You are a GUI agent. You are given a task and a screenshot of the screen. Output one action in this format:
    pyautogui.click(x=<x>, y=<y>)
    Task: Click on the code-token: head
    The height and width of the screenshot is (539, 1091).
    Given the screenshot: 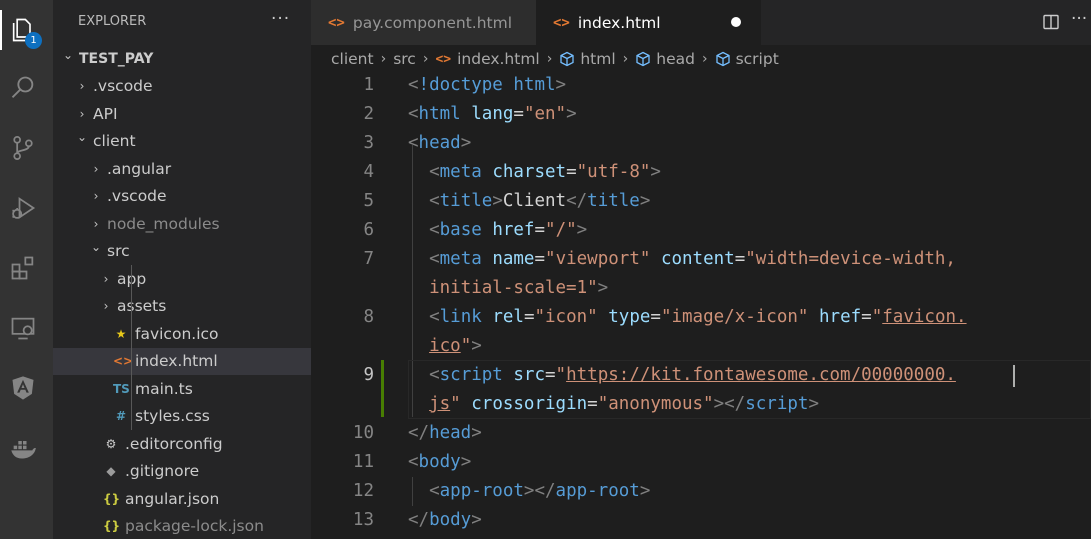 What is the action you would take?
    pyautogui.click(x=439, y=143)
    